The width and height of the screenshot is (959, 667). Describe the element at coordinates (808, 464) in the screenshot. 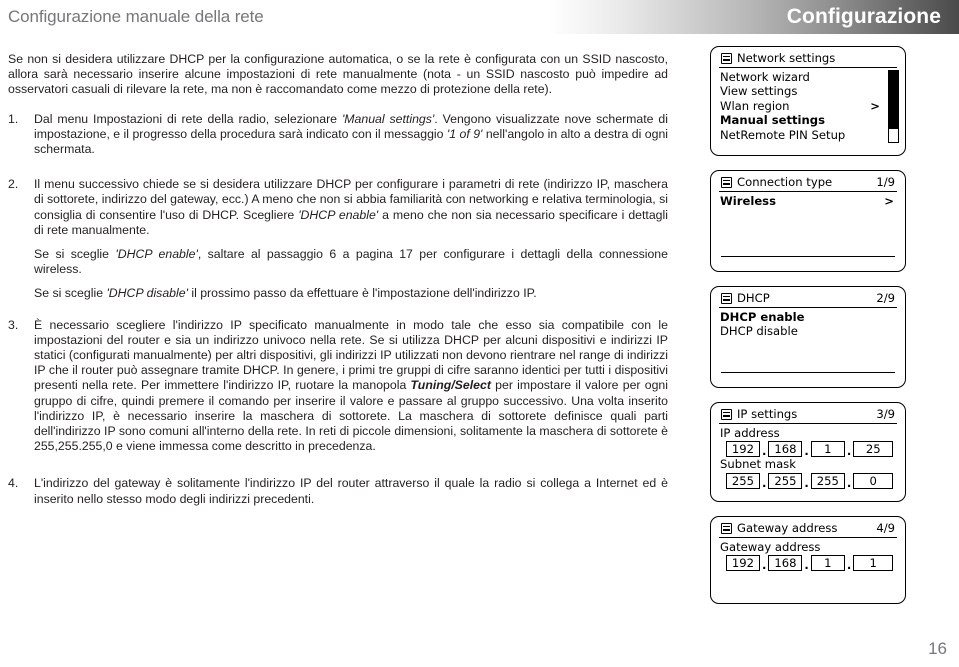

I see `subnet-mask-label: Subnet mask` at that location.